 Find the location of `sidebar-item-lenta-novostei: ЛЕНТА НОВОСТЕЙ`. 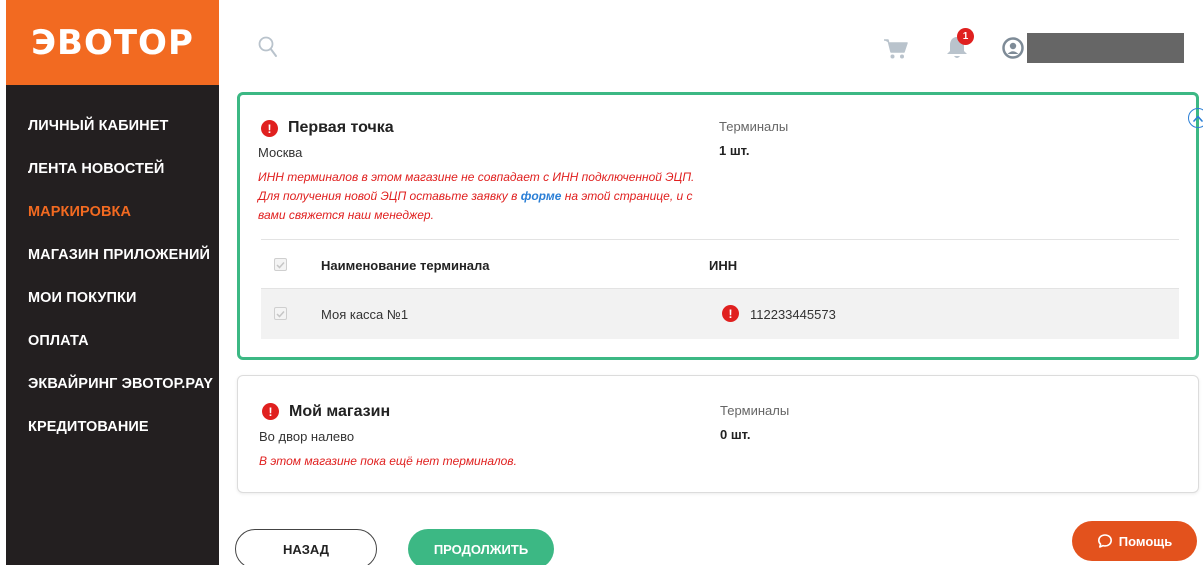

sidebar-item-lenta-novostei: ЛЕНТА НОВОСТЕЙ is located at coordinates (112, 182).